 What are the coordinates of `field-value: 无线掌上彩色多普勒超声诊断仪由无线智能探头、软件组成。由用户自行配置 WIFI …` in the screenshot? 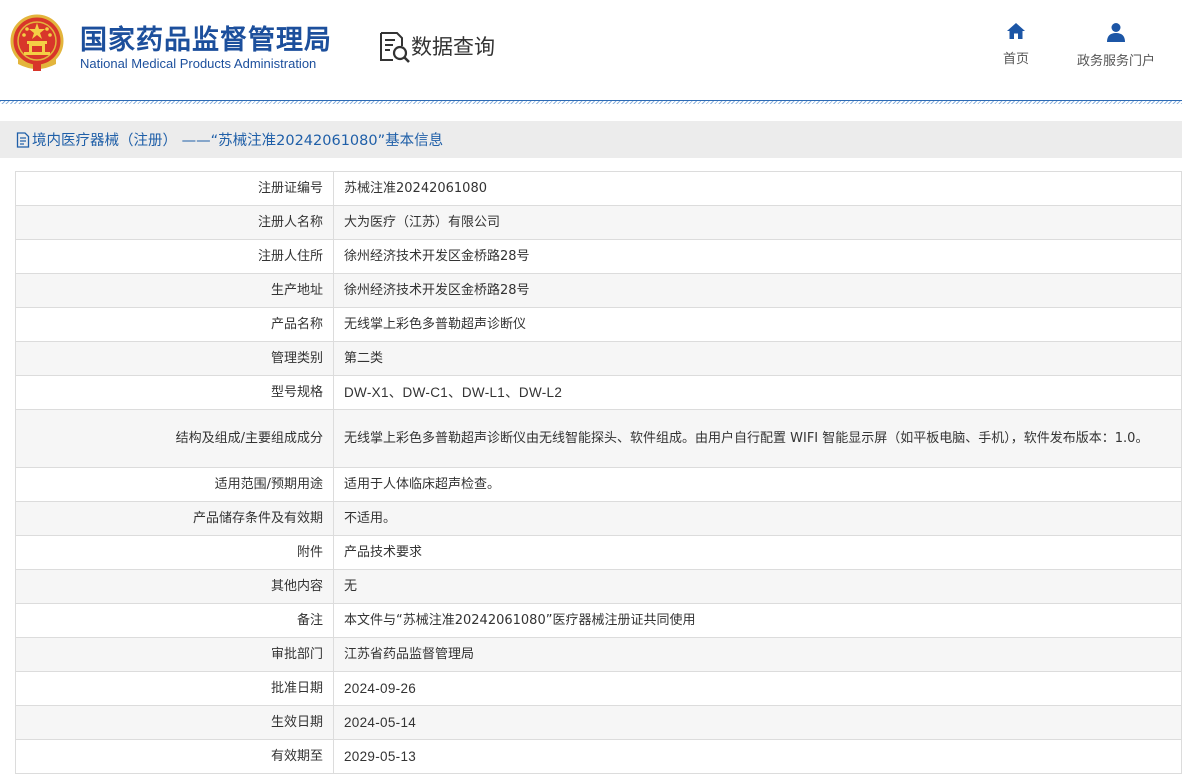 It's located at (757, 438).